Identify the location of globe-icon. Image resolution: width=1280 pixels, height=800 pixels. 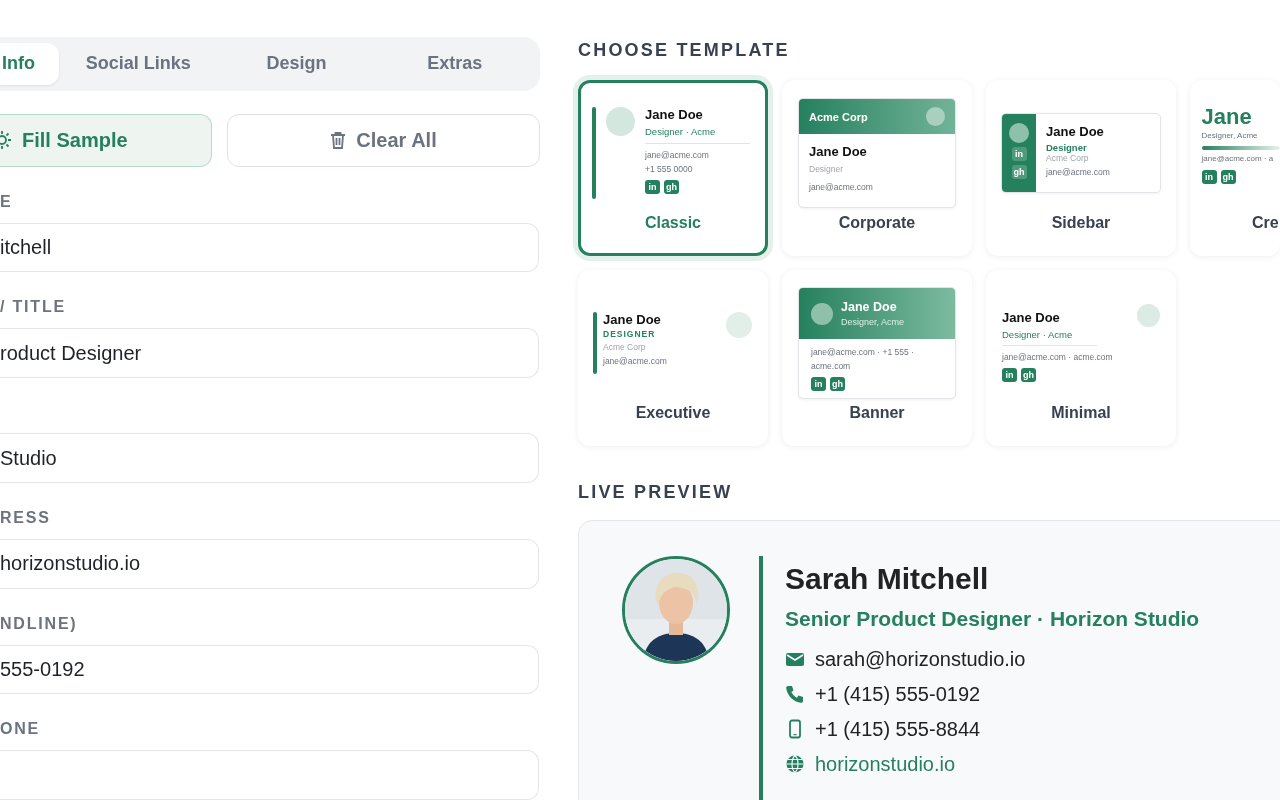
(795, 764).